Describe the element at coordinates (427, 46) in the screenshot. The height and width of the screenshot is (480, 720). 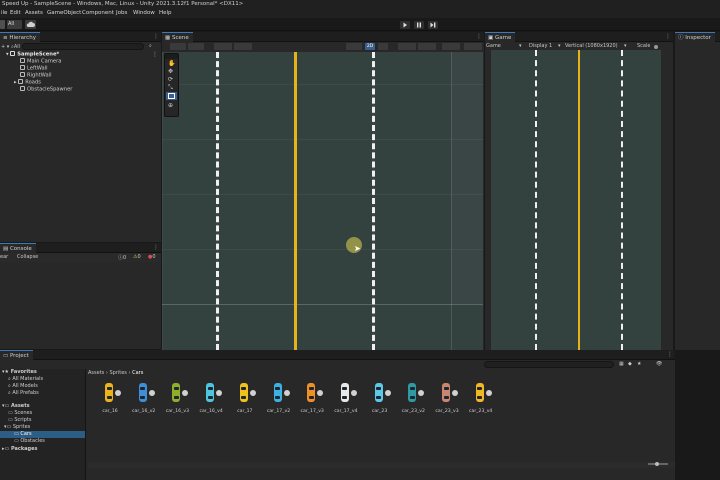
I see `fx-dropdown` at that location.